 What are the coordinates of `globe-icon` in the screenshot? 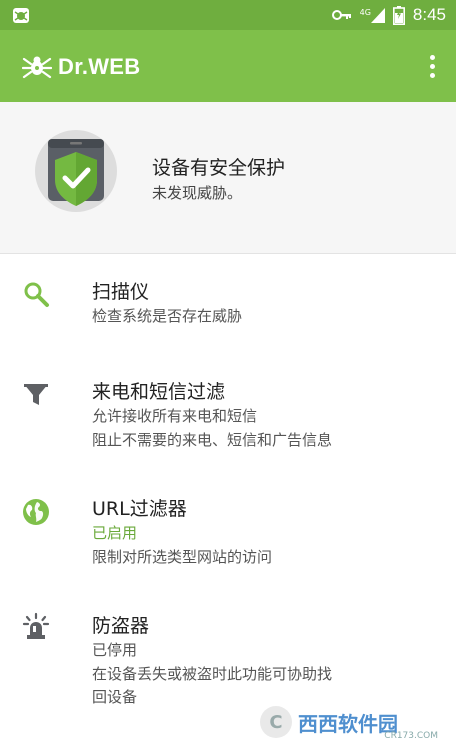 It's located at (36, 512).